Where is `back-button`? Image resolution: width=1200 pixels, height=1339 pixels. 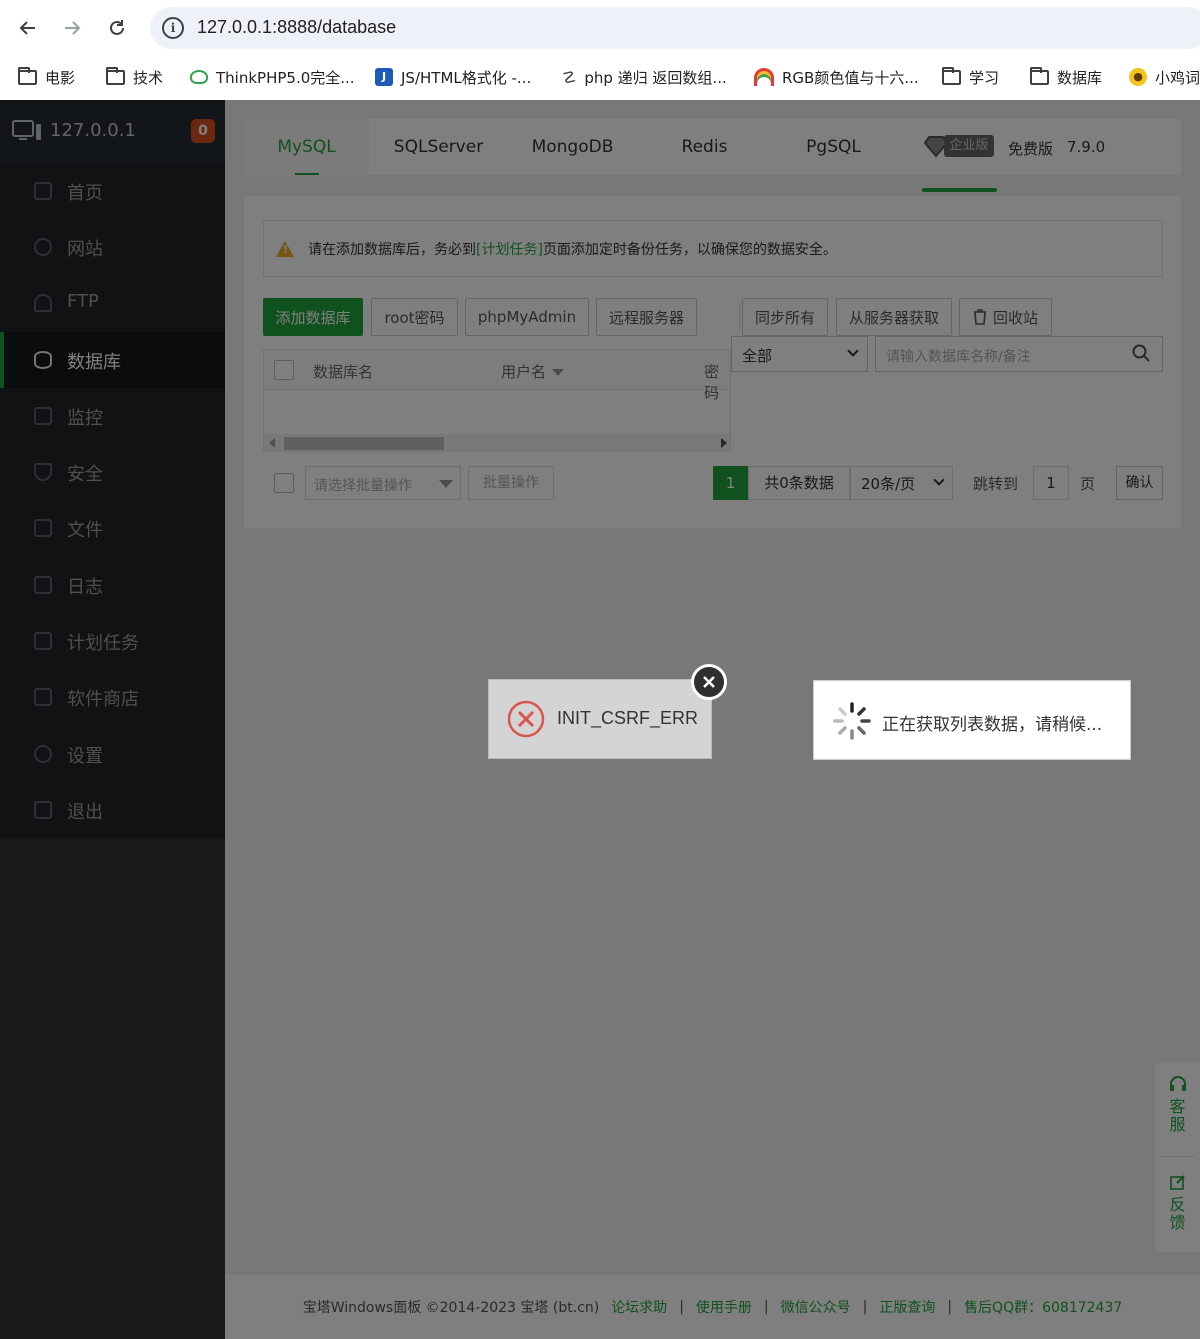
back-button is located at coordinates (28, 28).